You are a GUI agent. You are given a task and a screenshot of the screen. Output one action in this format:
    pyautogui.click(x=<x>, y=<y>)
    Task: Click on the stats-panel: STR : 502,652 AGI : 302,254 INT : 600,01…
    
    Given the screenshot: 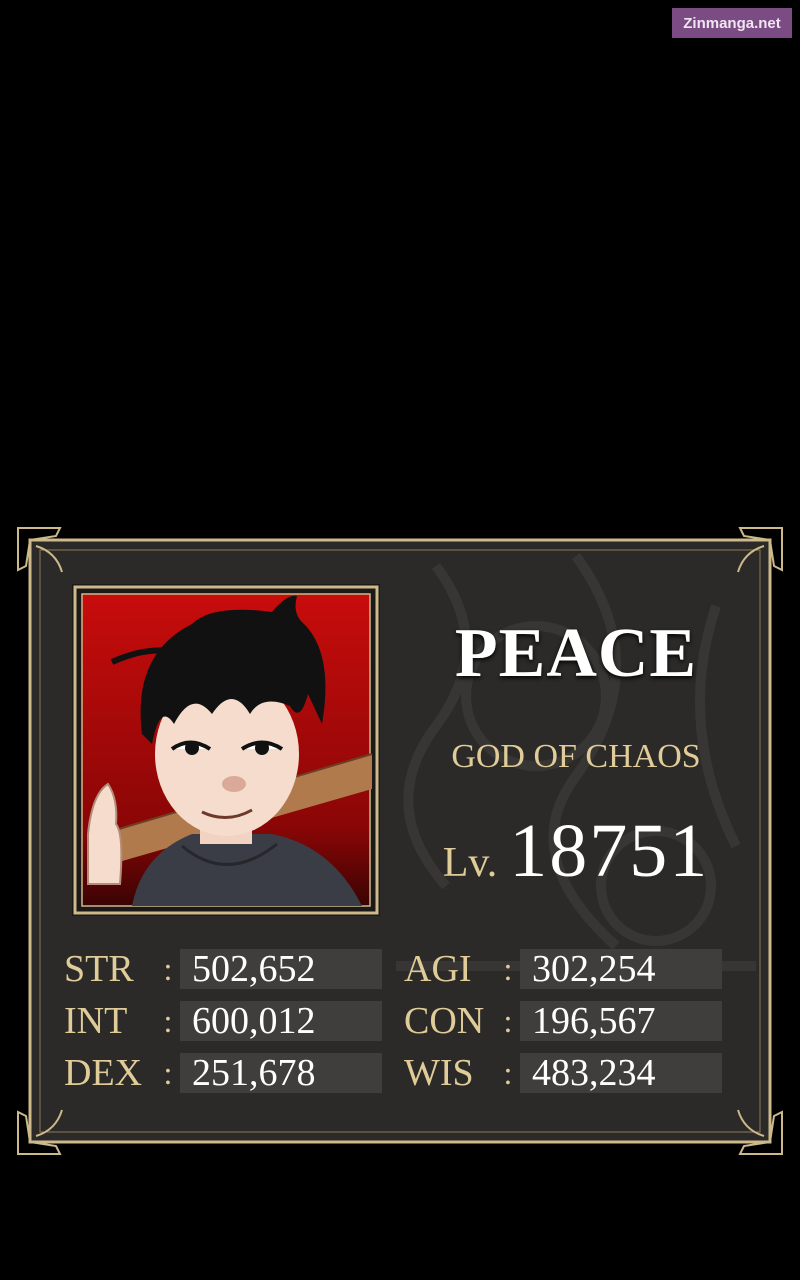 What is the action you would take?
    pyautogui.click(x=404, y=1033)
    